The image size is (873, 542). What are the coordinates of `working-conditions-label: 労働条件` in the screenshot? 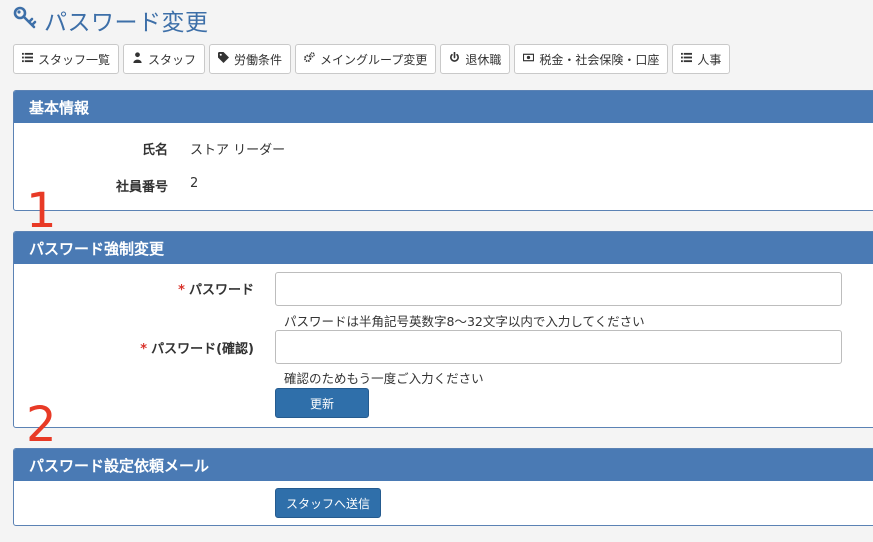 It's located at (258, 59).